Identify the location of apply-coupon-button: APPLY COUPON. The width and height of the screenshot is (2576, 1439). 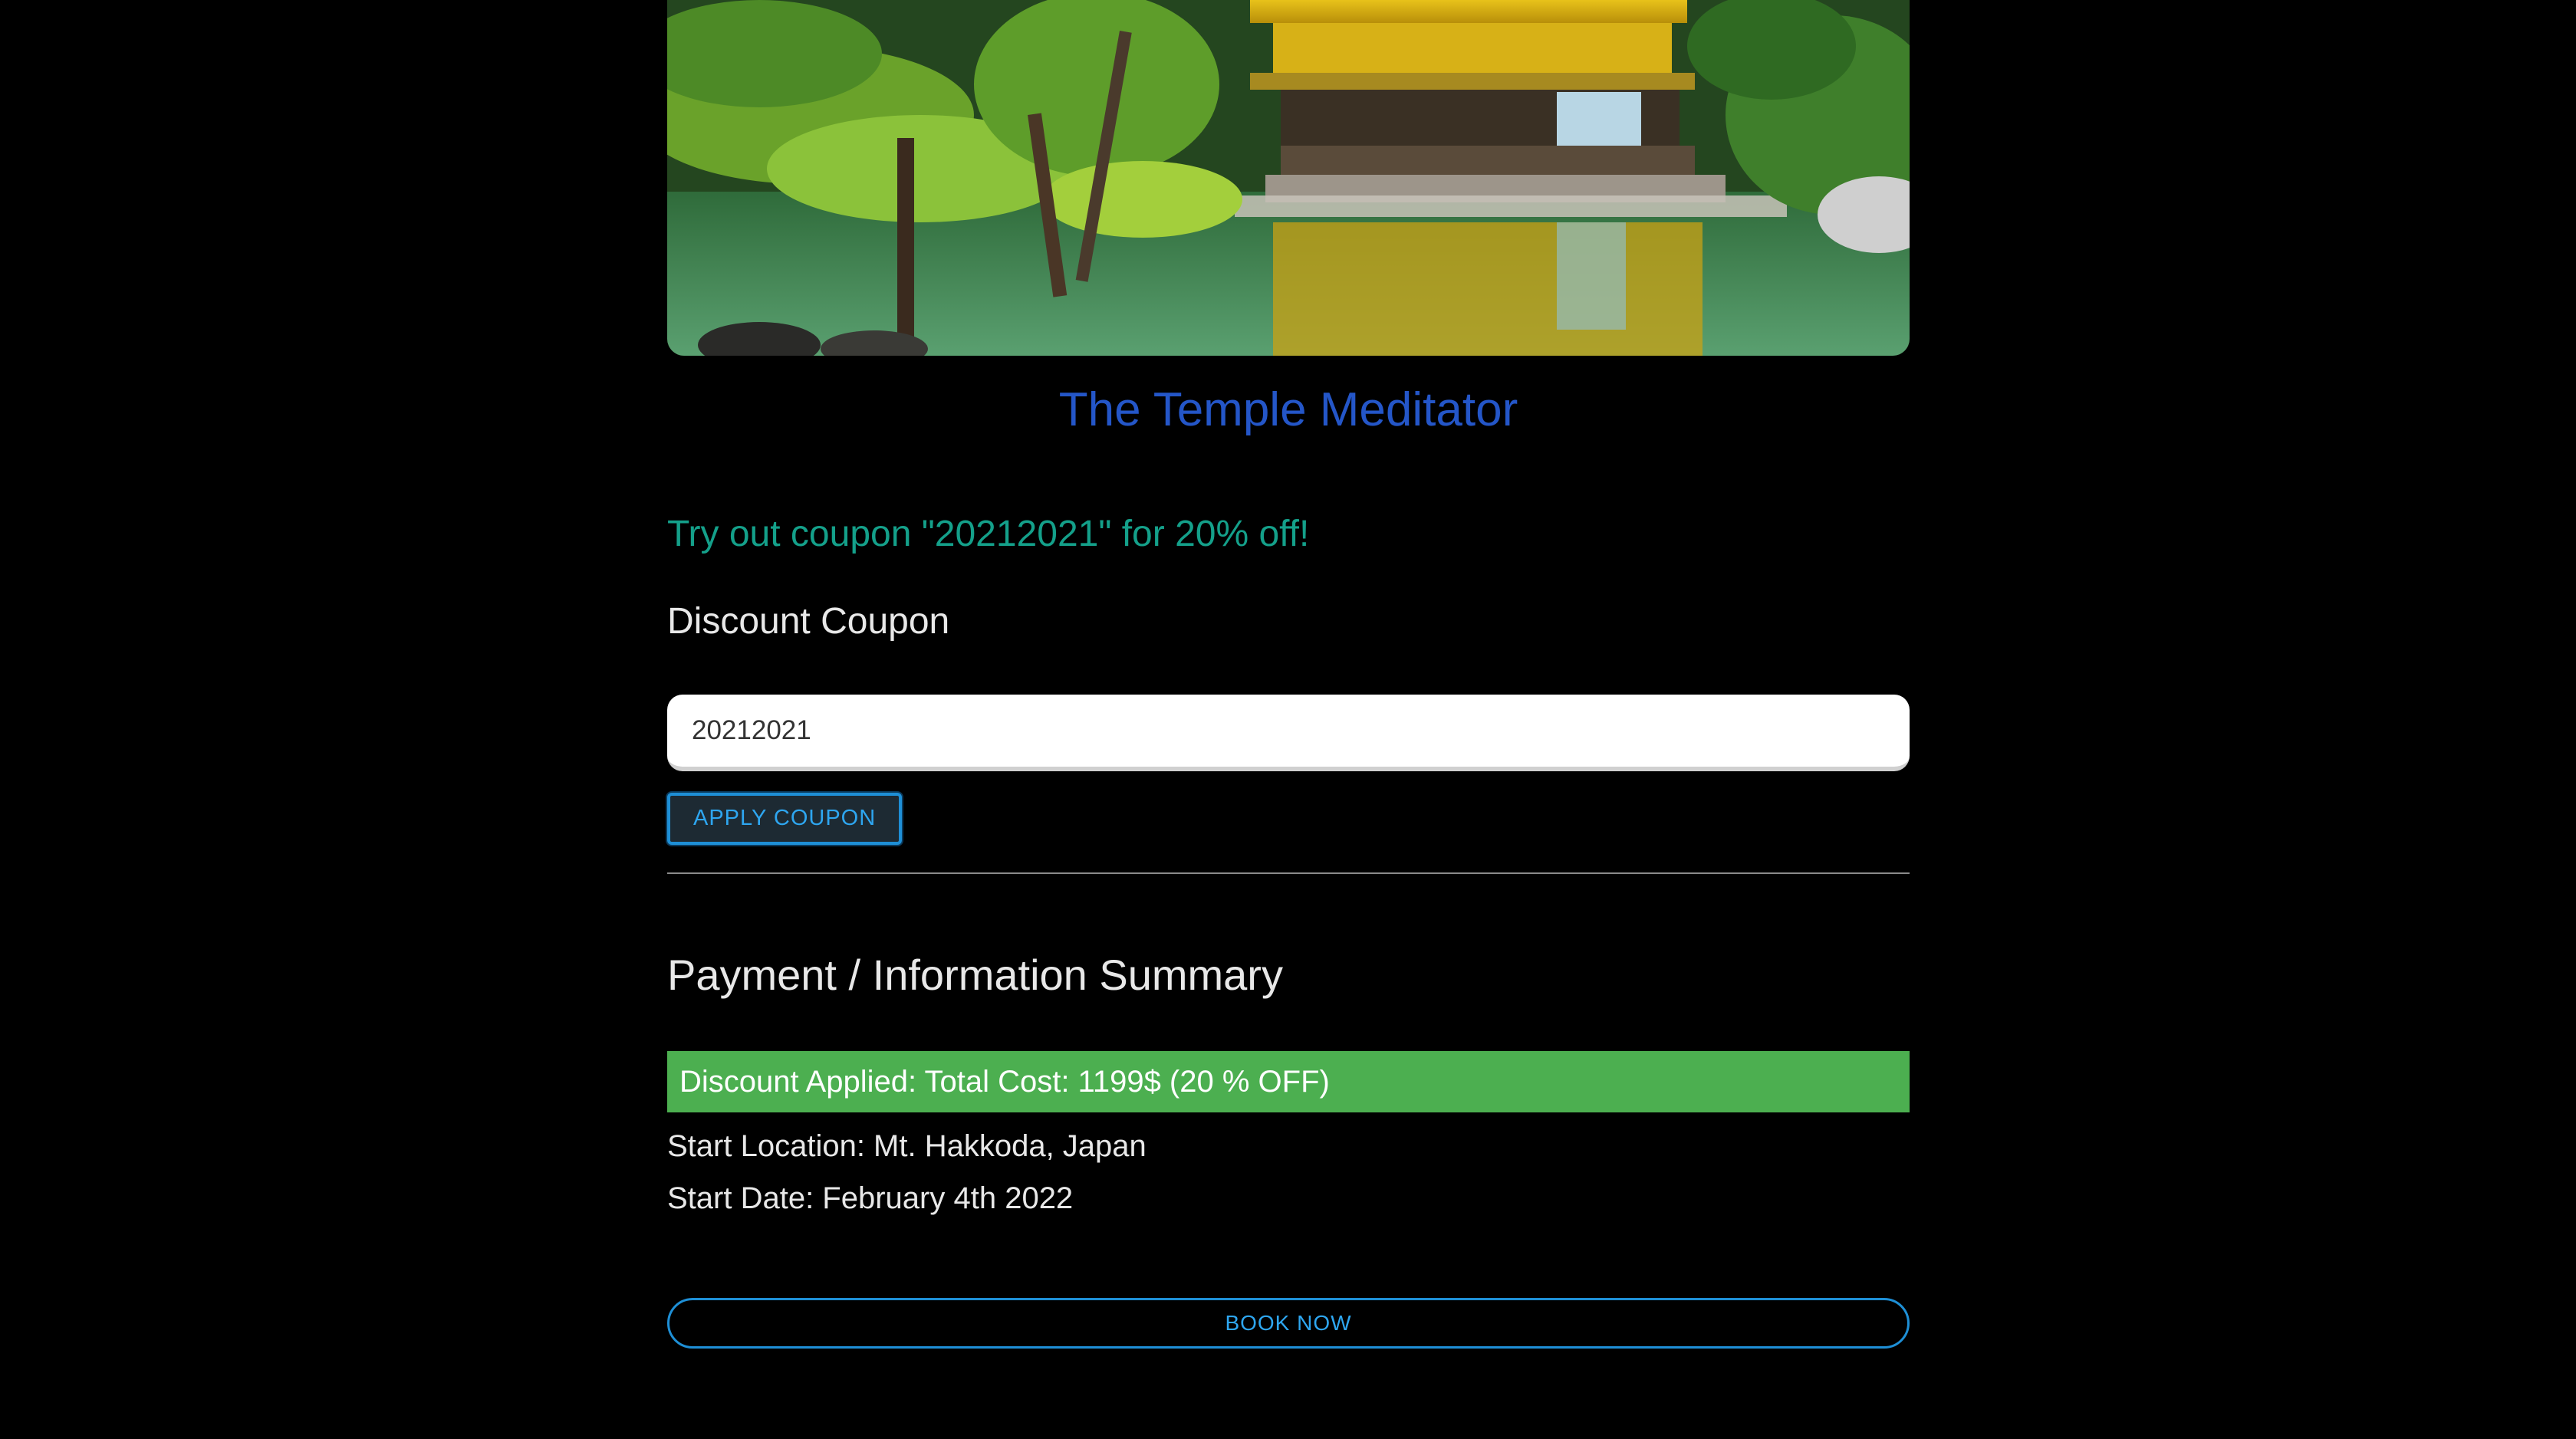
(785, 818).